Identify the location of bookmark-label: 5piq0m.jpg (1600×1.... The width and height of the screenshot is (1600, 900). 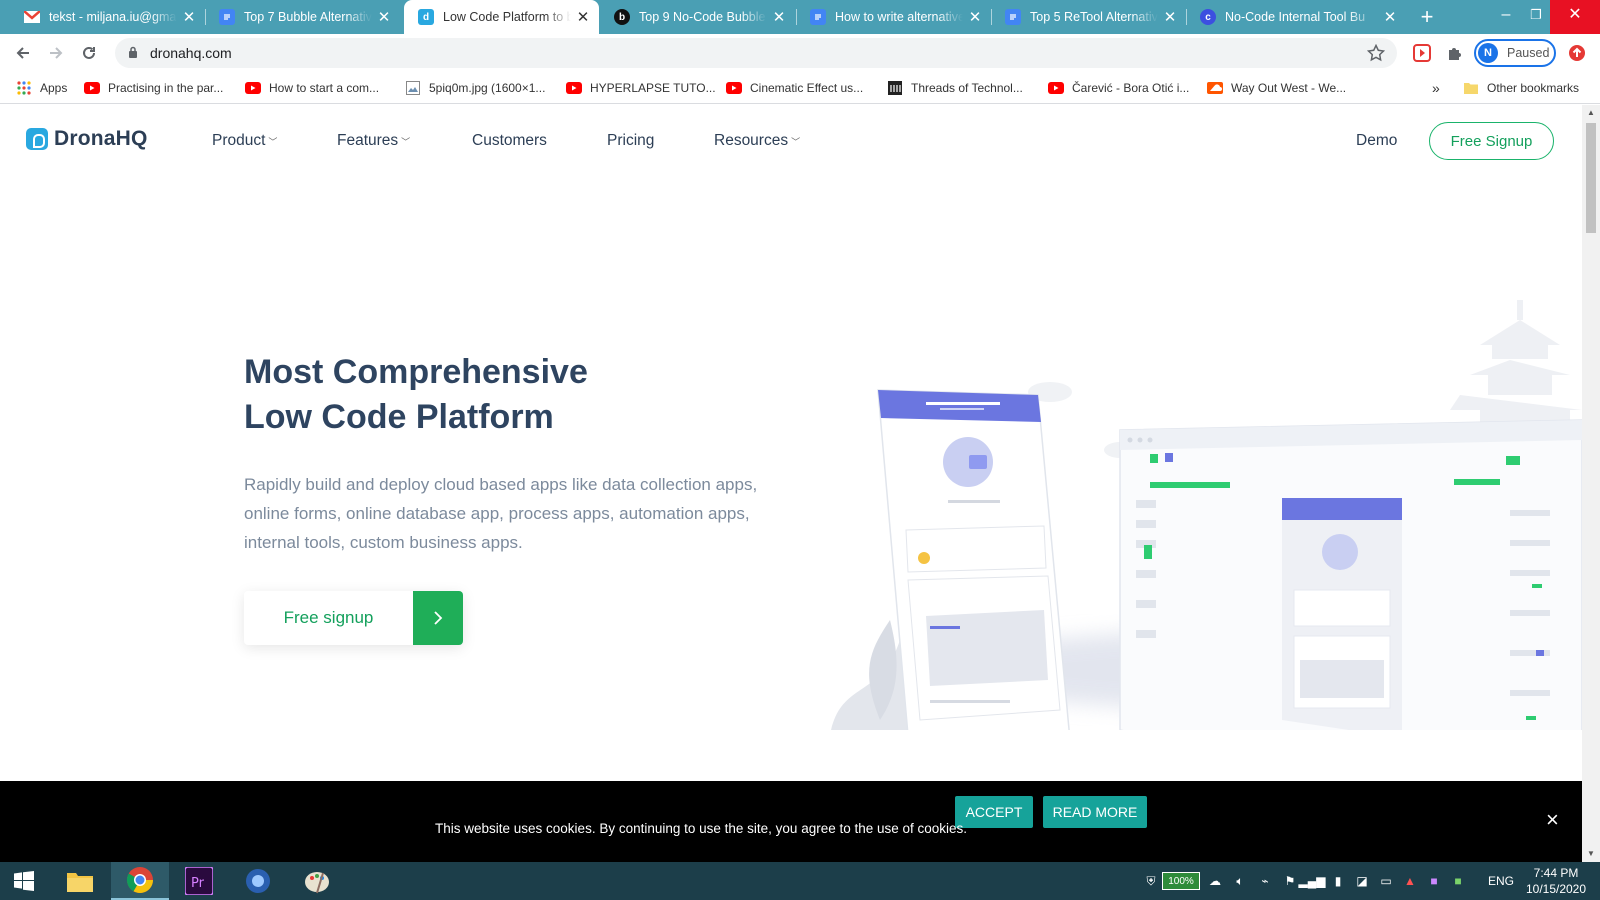
(487, 88).